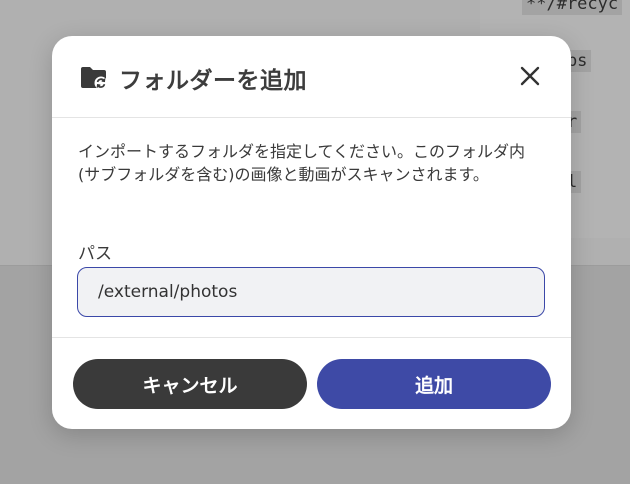 This screenshot has width=630, height=484. I want to click on folder-sync-icon, so click(94, 78).